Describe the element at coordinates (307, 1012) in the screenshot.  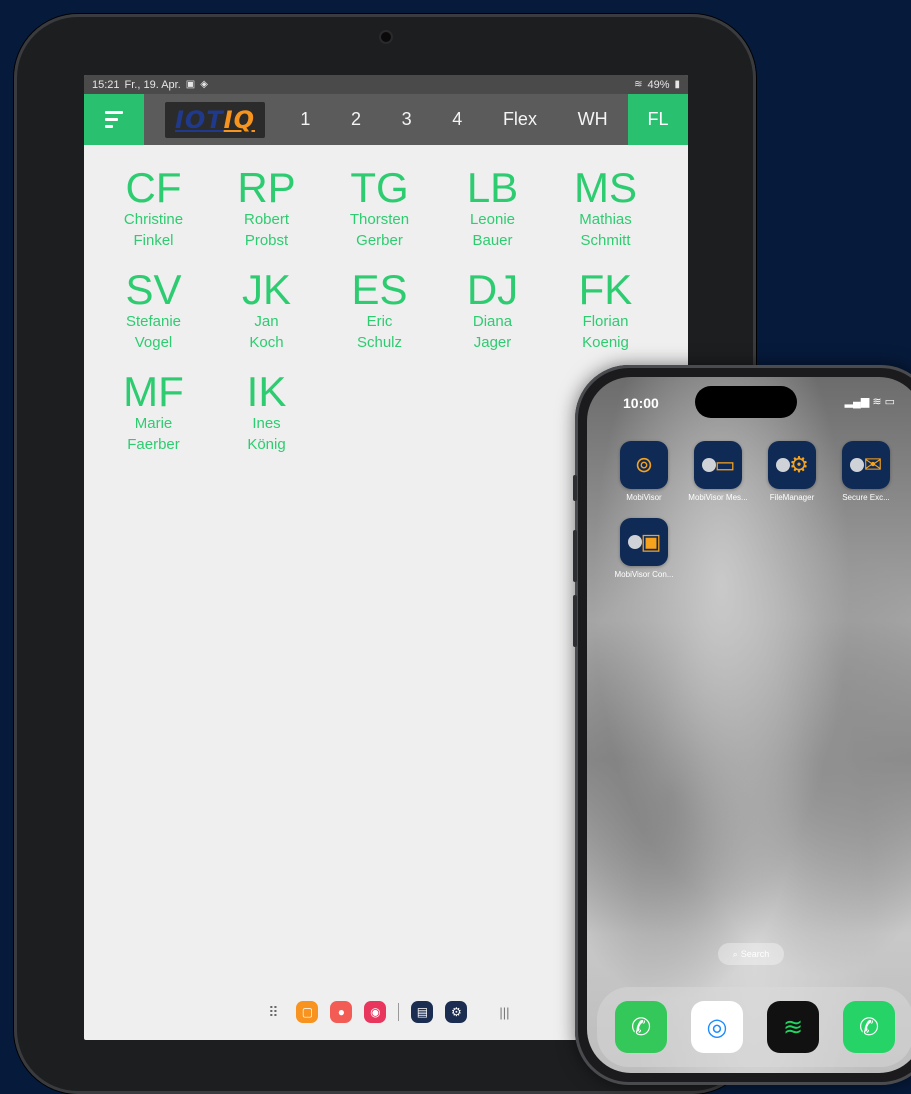
I see `files-app-icon: ▢` at that location.